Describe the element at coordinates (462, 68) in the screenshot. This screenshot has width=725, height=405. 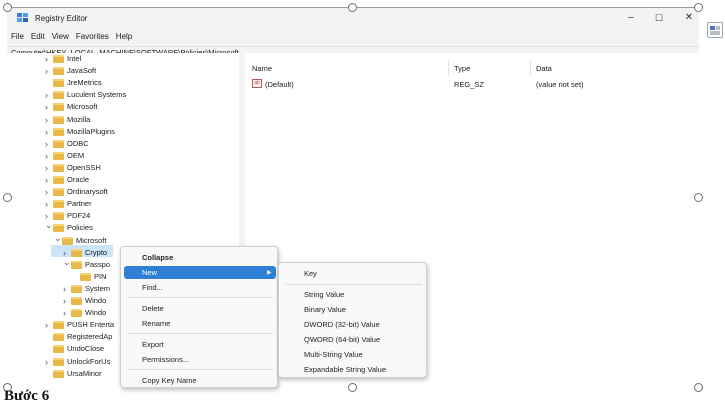
I see `column-header-type: Type` at that location.